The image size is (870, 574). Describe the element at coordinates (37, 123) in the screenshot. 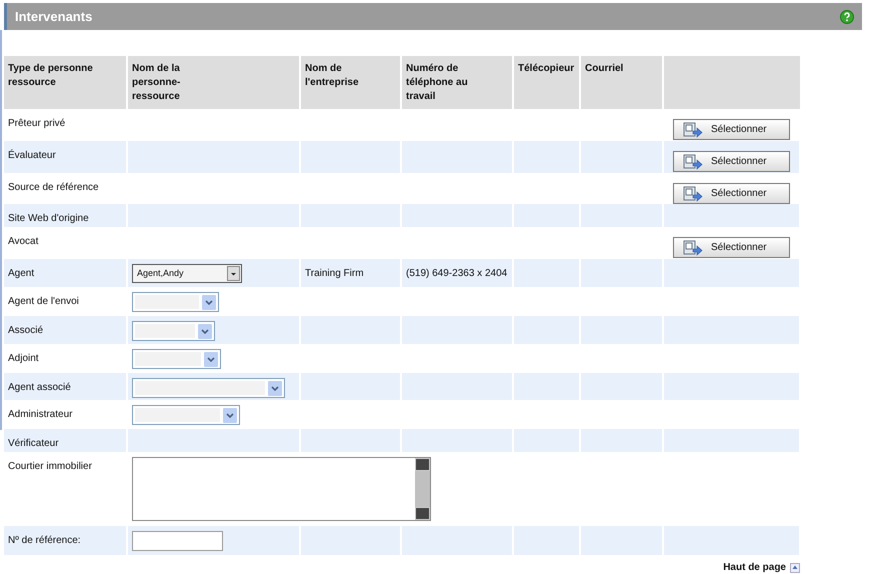

I see `row-label: Prêteur privé` at that location.